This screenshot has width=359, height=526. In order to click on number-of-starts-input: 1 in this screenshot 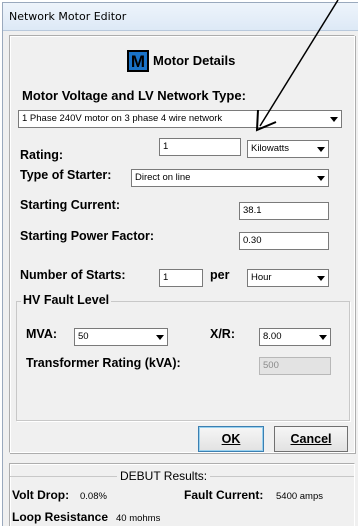, I will do `click(181, 278)`.